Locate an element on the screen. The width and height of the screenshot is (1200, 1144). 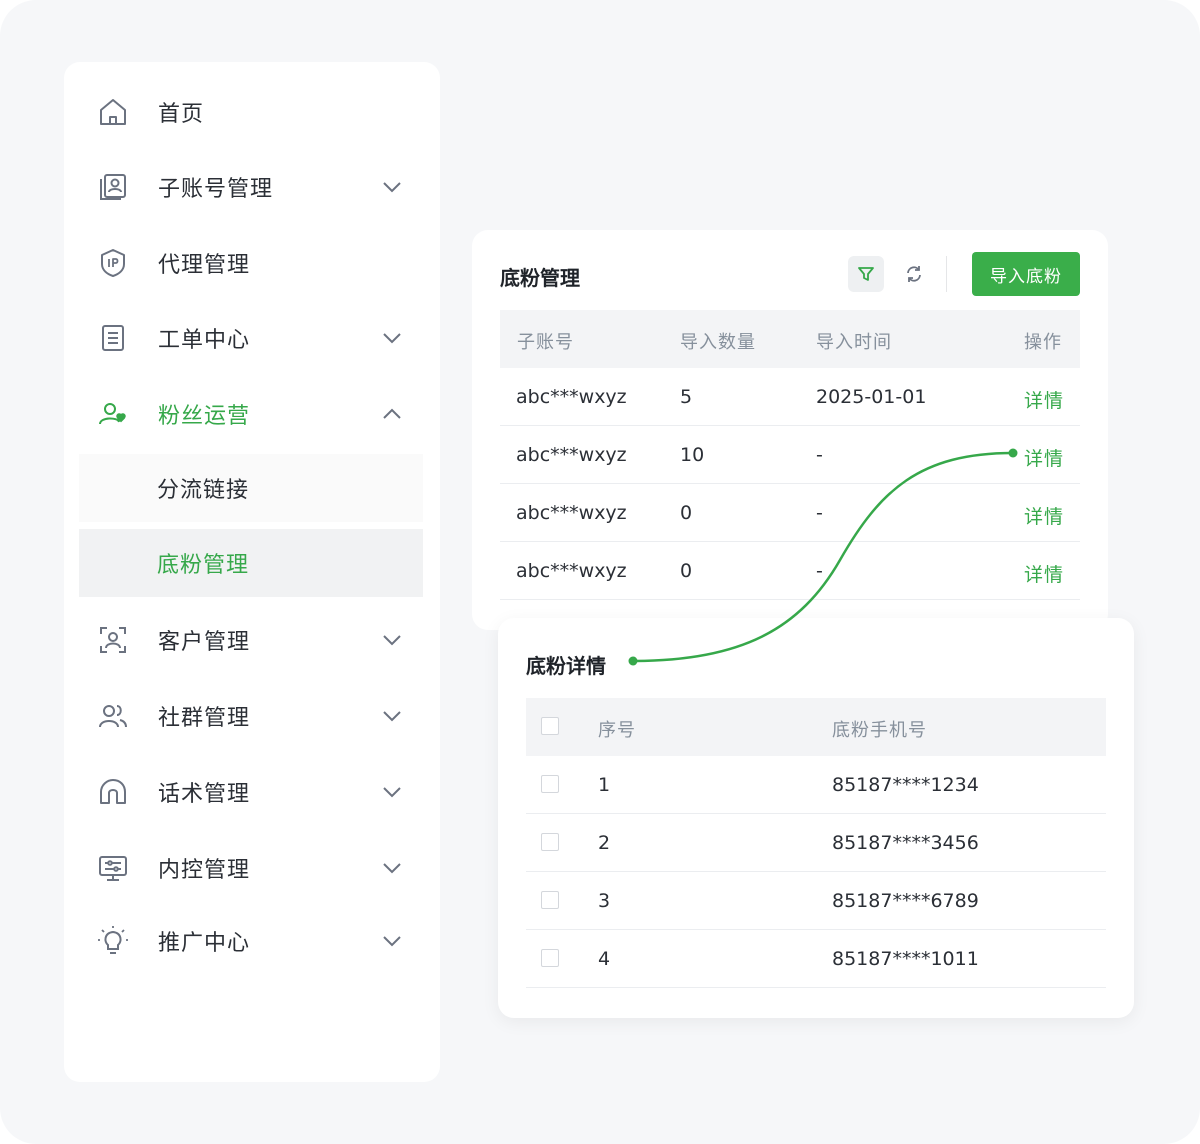
refresh-icon is located at coordinates (914, 274).